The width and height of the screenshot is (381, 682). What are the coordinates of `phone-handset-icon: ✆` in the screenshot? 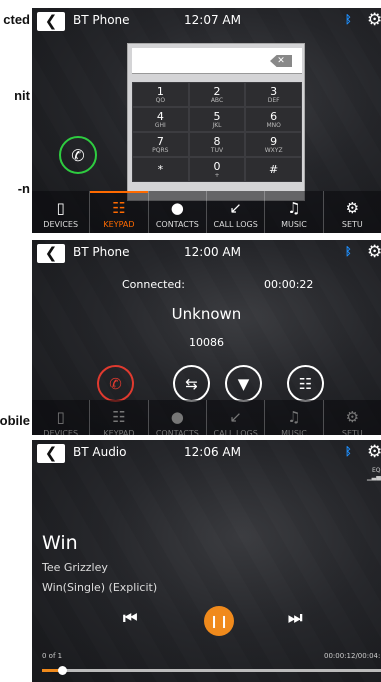 It's located at (78, 155).